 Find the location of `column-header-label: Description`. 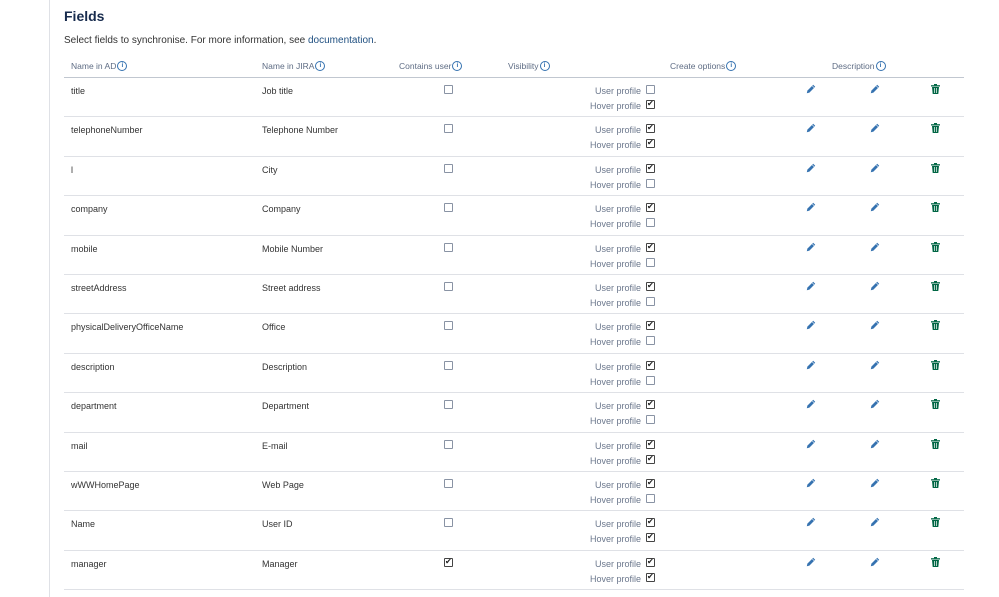

column-header-label: Description is located at coordinates (853, 66).